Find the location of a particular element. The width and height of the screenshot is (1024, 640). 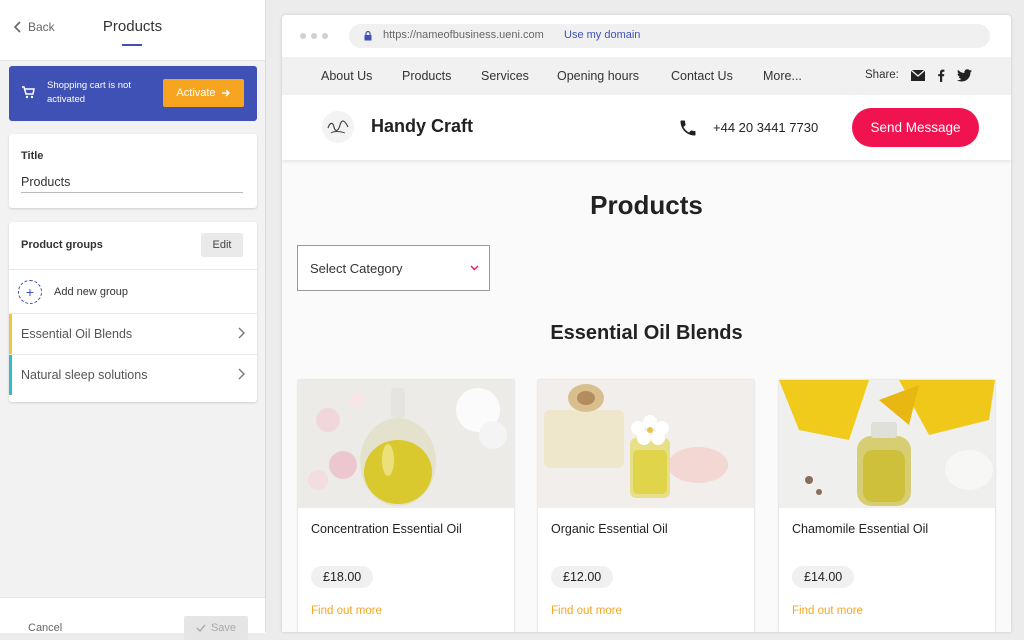

save-label: Save is located at coordinates (223, 628).